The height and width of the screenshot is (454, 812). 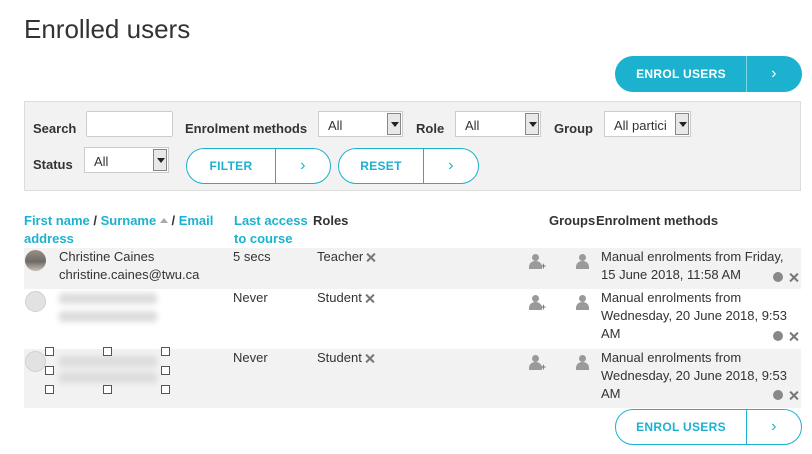 What do you see at coordinates (335, 125) in the screenshot?
I see `enrolment-methods-value: All` at bounding box center [335, 125].